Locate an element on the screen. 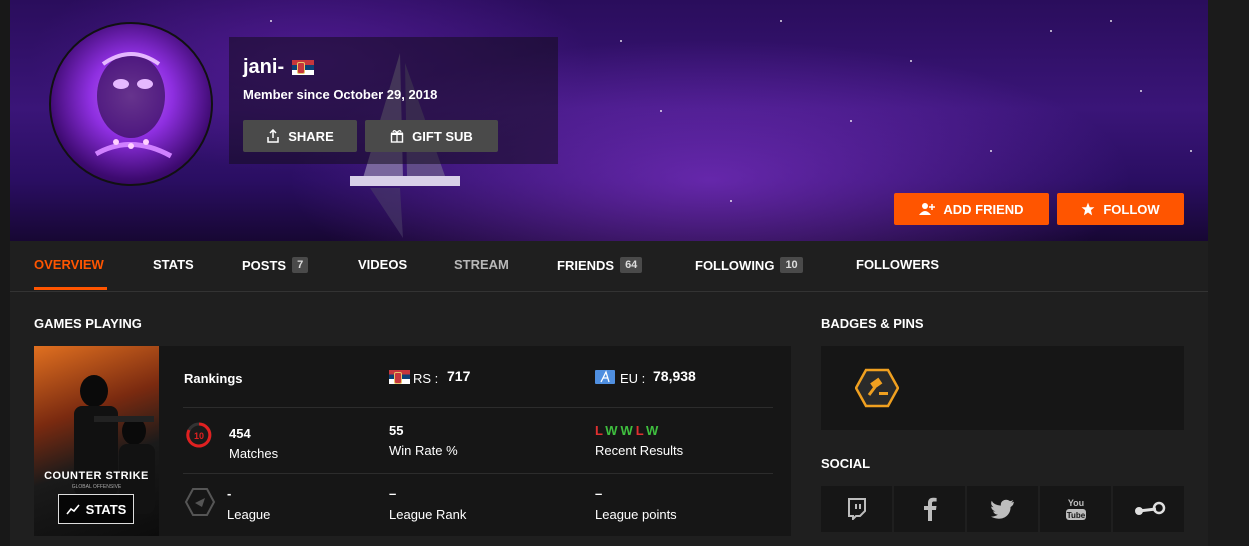 This screenshot has height=546, width=1249. steam-link is located at coordinates (1148, 509).